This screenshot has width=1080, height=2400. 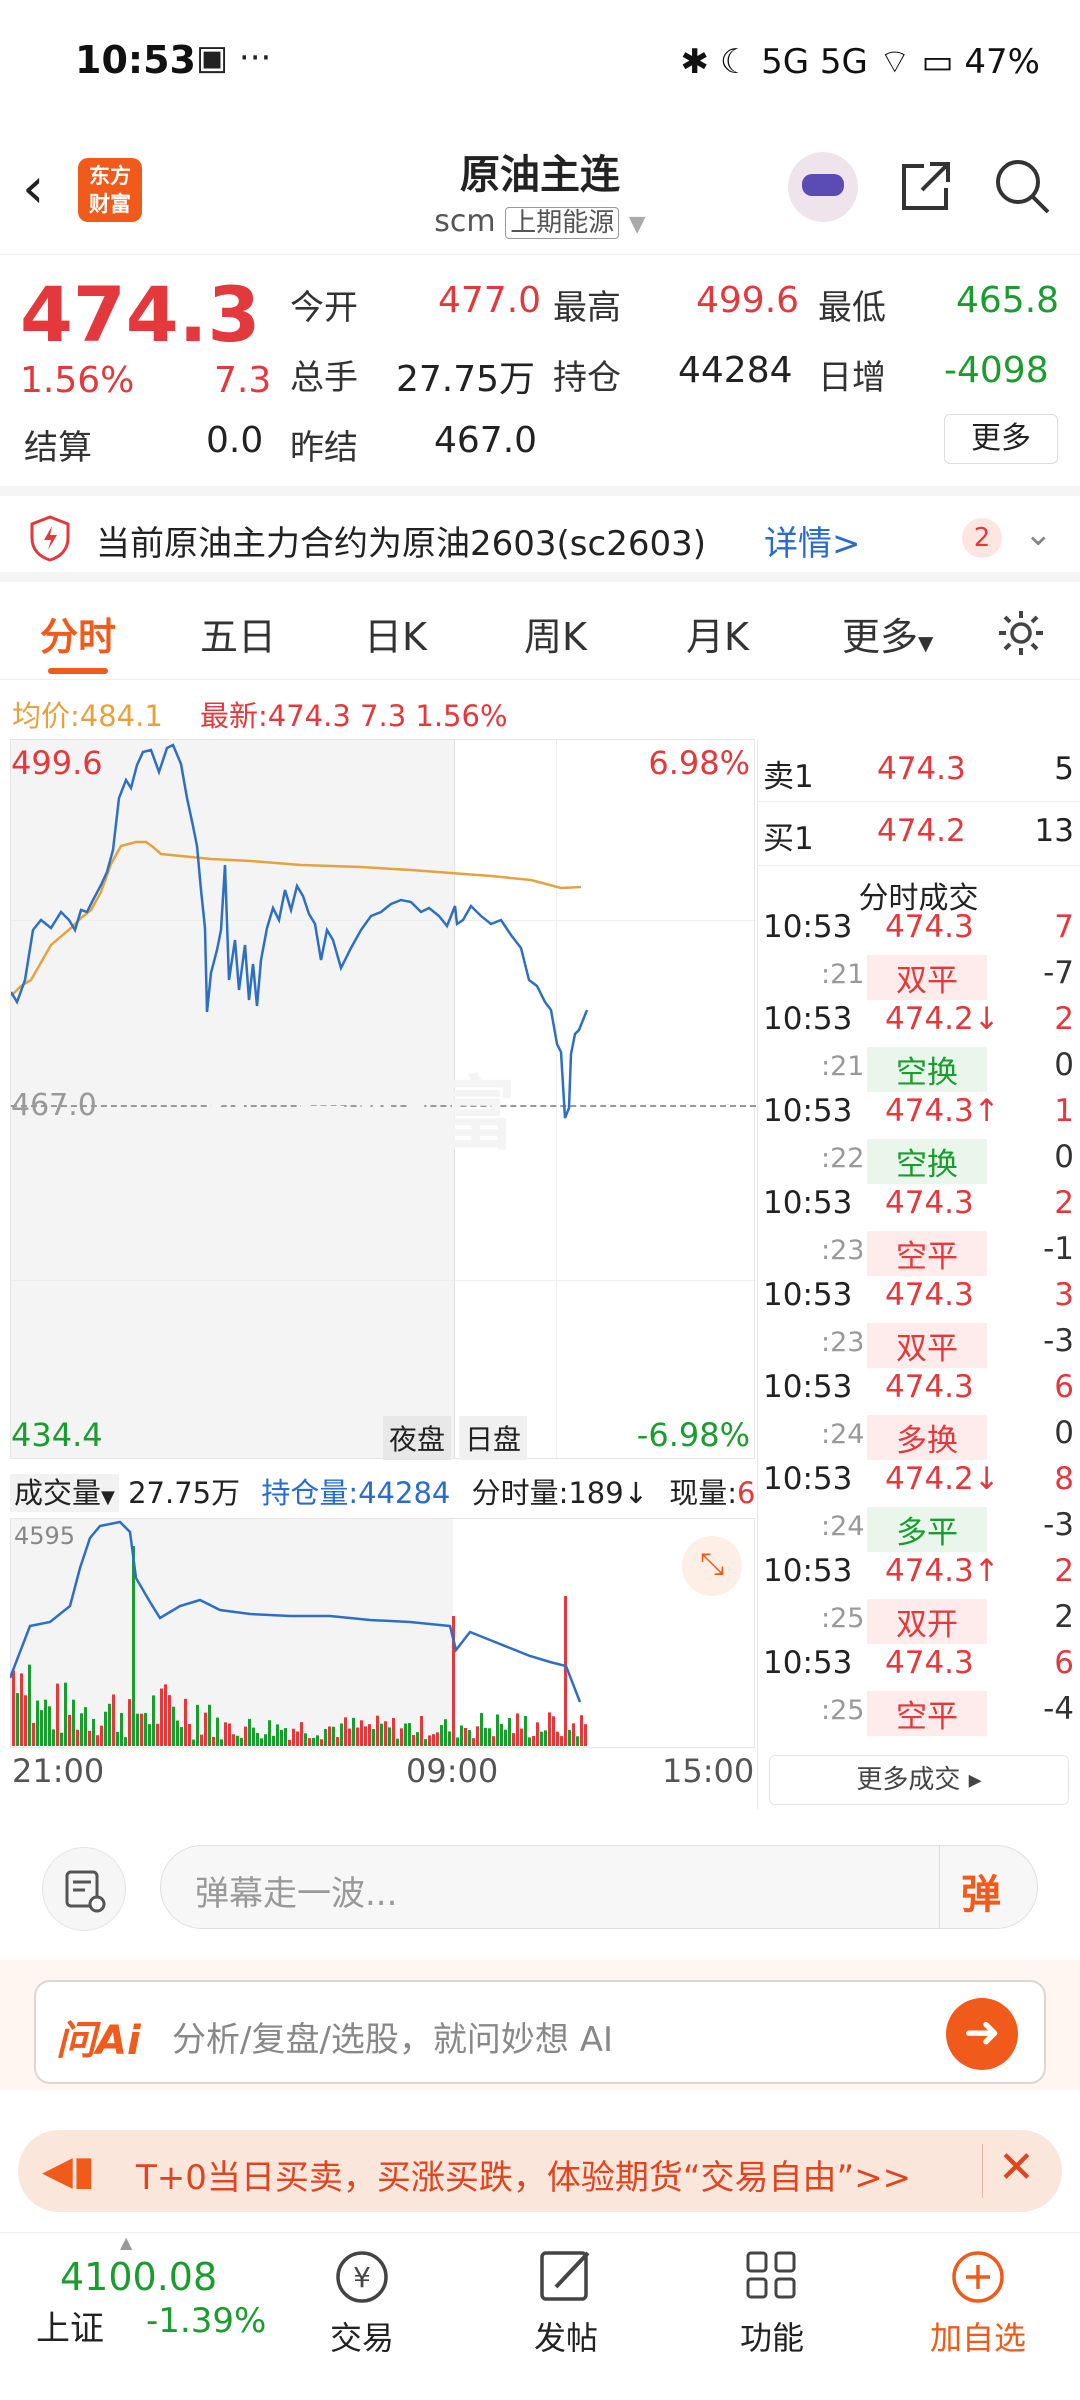 What do you see at coordinates (298, 1633) in the screenshot?
I see `volume-bars` at bounding box center [298, 1633].